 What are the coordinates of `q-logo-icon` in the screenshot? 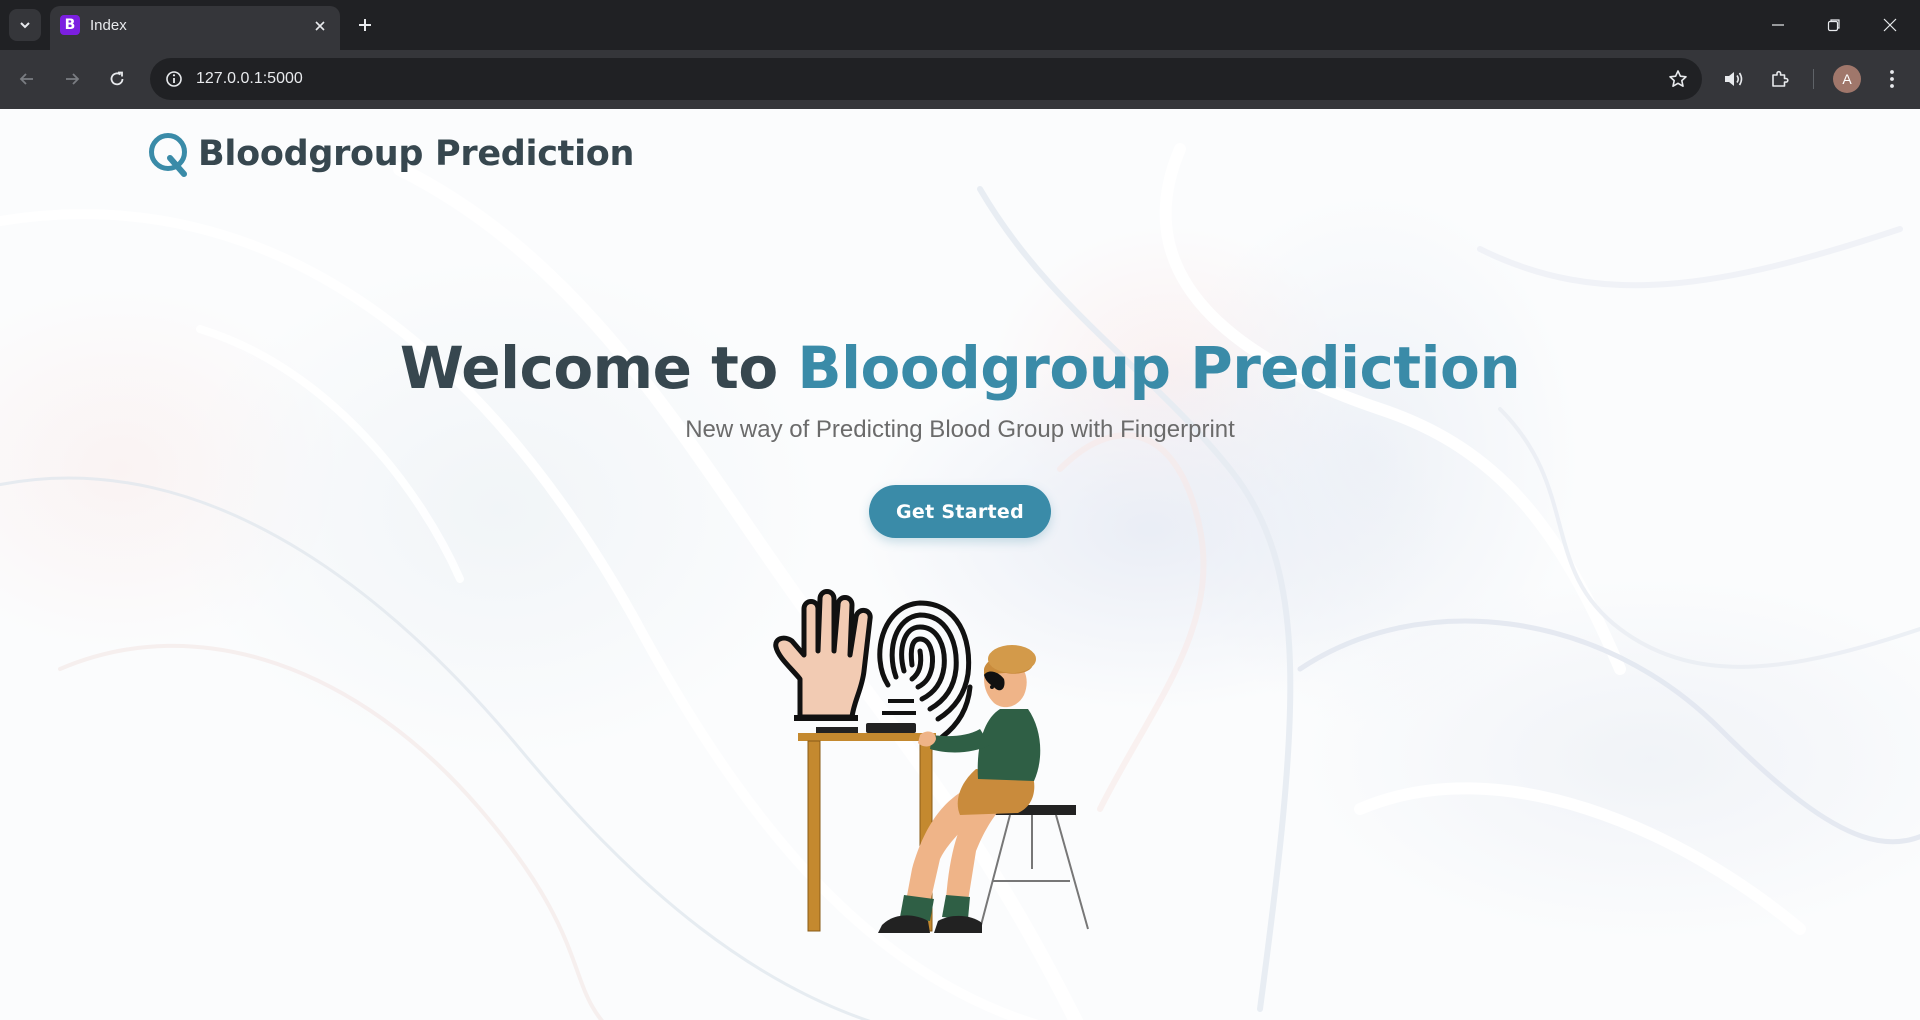 It's located at (168, 155).